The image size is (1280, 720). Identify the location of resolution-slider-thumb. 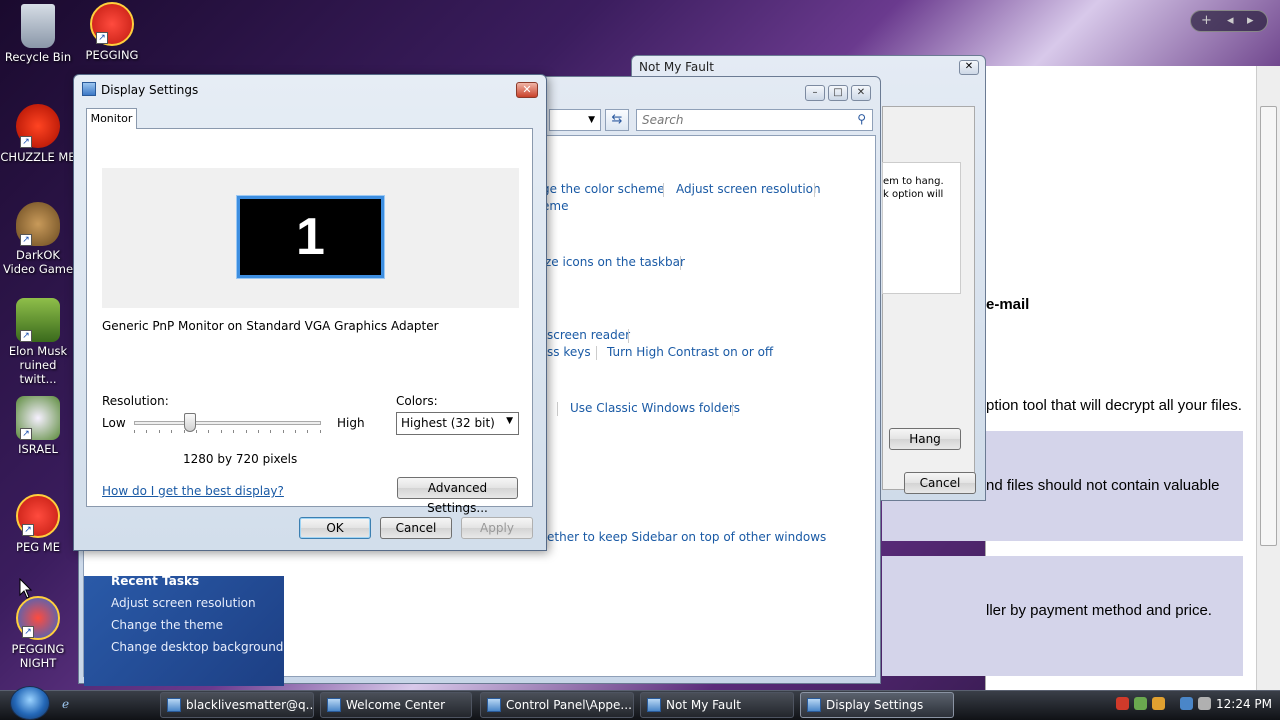
(190, 422).